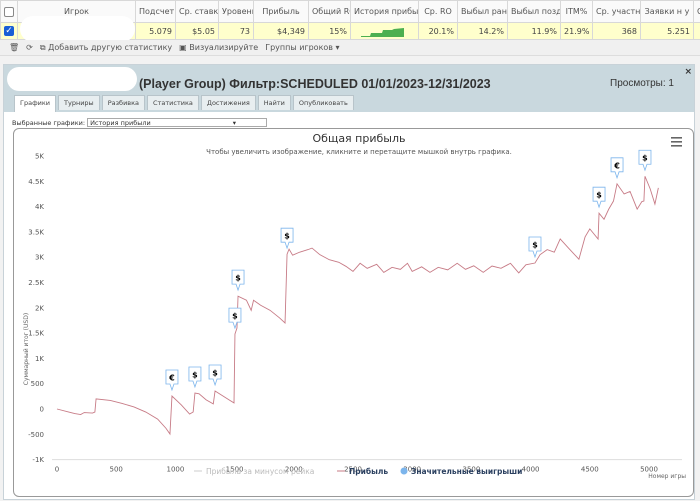 Image resolution: width=700 pixels, height=501 pixels. I want to click on total-roi-cell: 15%, so click(329, 31).